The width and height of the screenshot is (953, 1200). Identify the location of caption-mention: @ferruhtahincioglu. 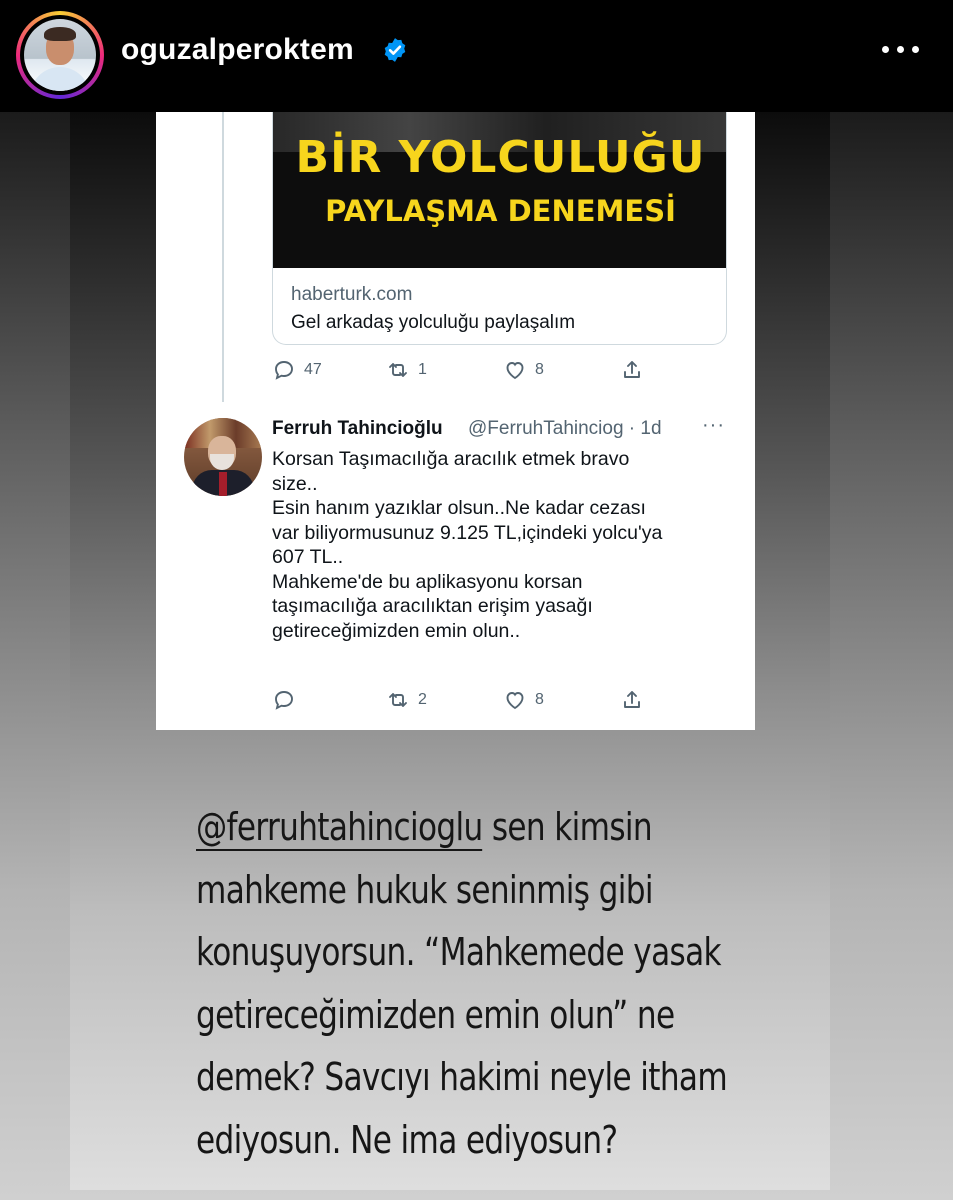
(339, 828).